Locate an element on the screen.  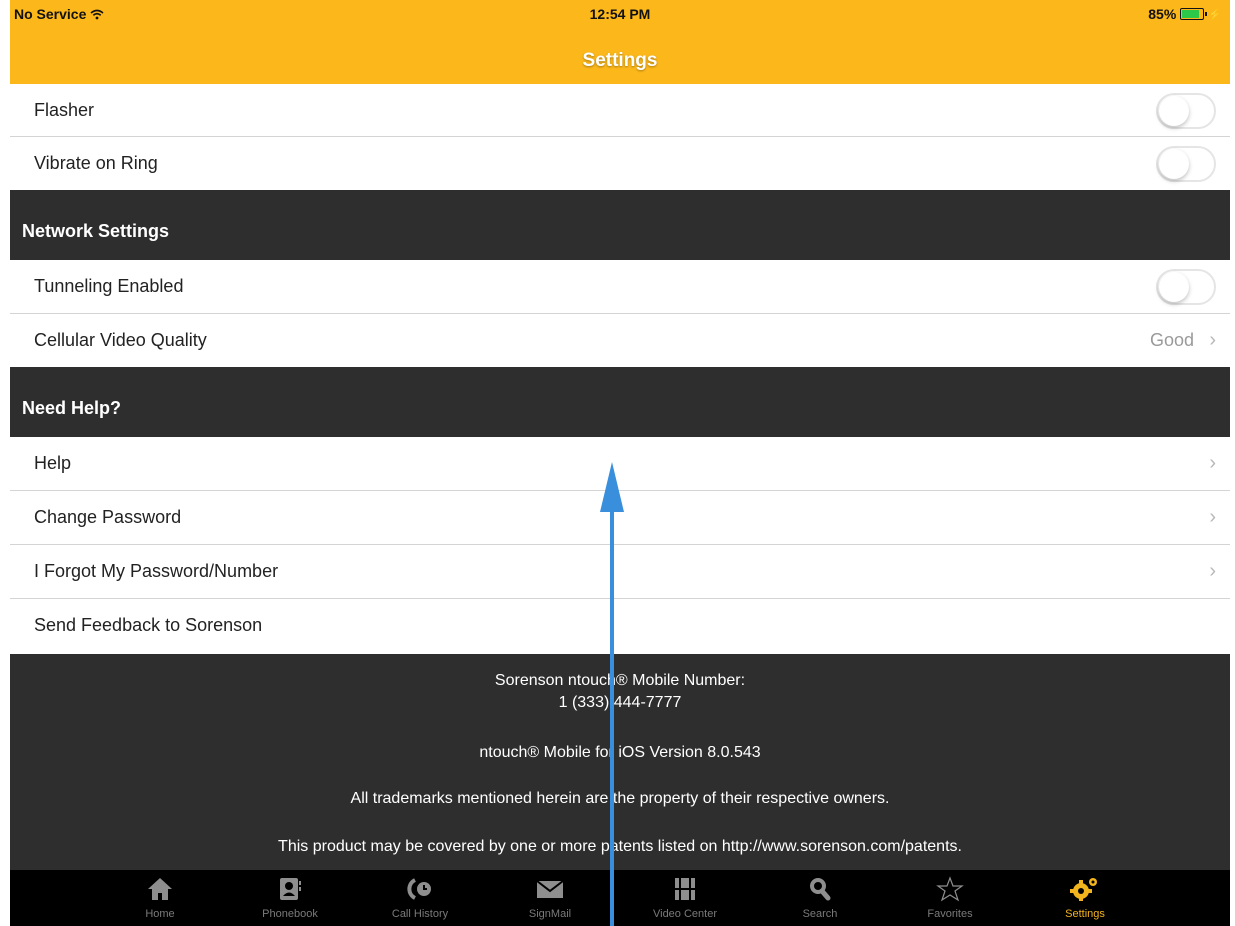
status-time: 12:54 PM is located at coordinates (620, 14).